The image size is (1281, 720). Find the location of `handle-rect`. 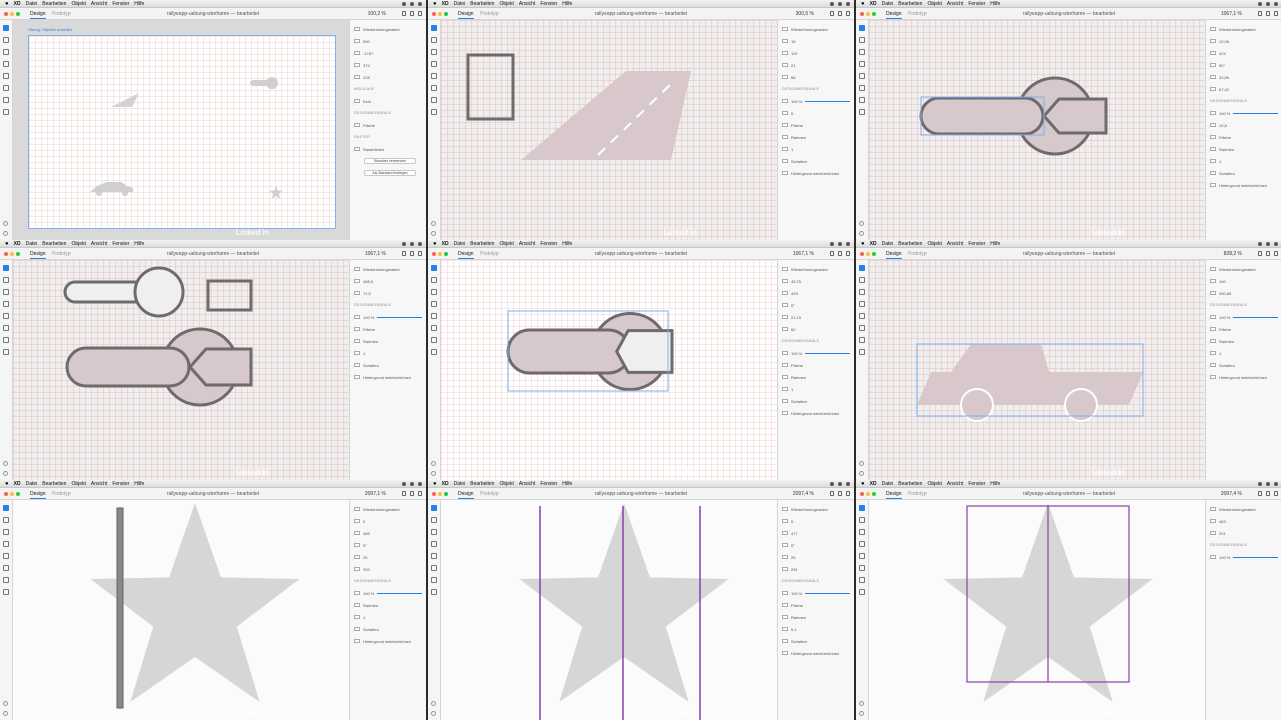

handle-rect is located at coordinates (128, 367).